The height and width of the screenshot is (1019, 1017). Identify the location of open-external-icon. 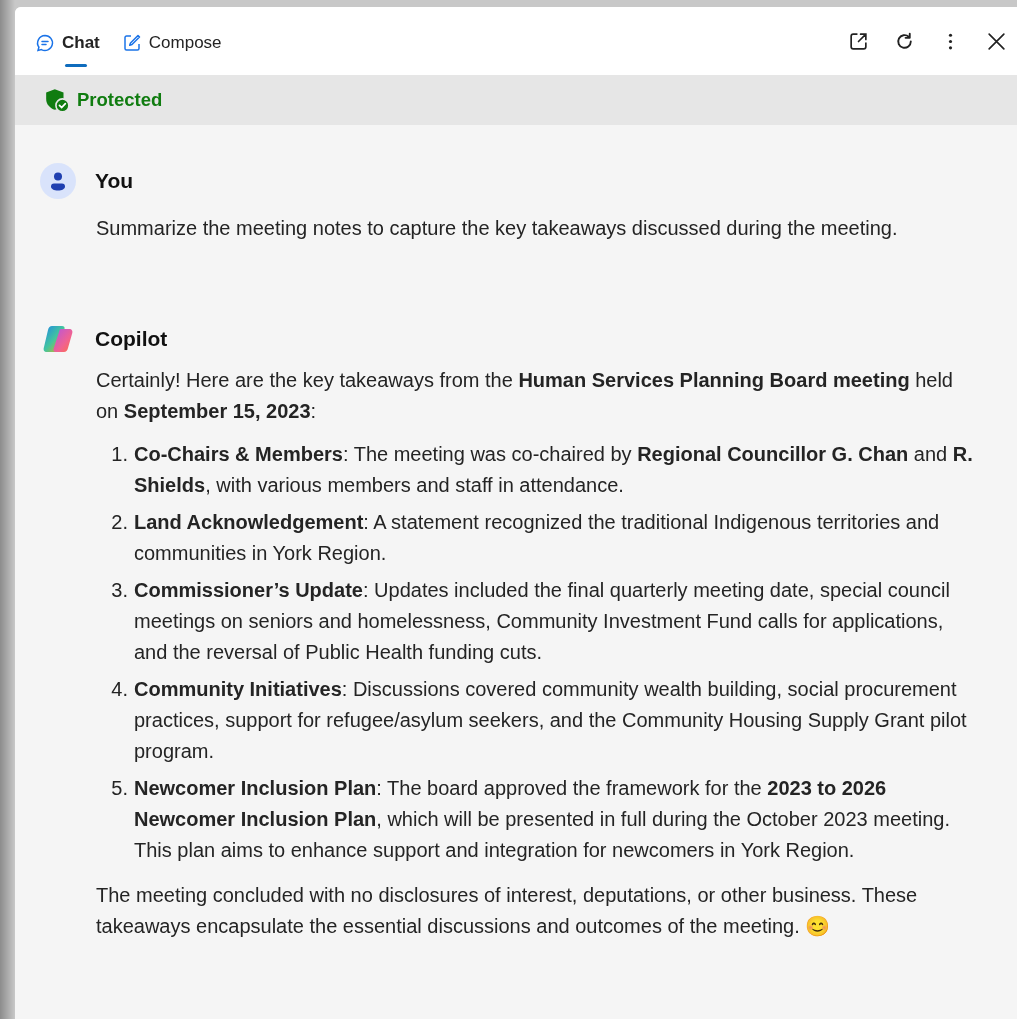
(858, 41).